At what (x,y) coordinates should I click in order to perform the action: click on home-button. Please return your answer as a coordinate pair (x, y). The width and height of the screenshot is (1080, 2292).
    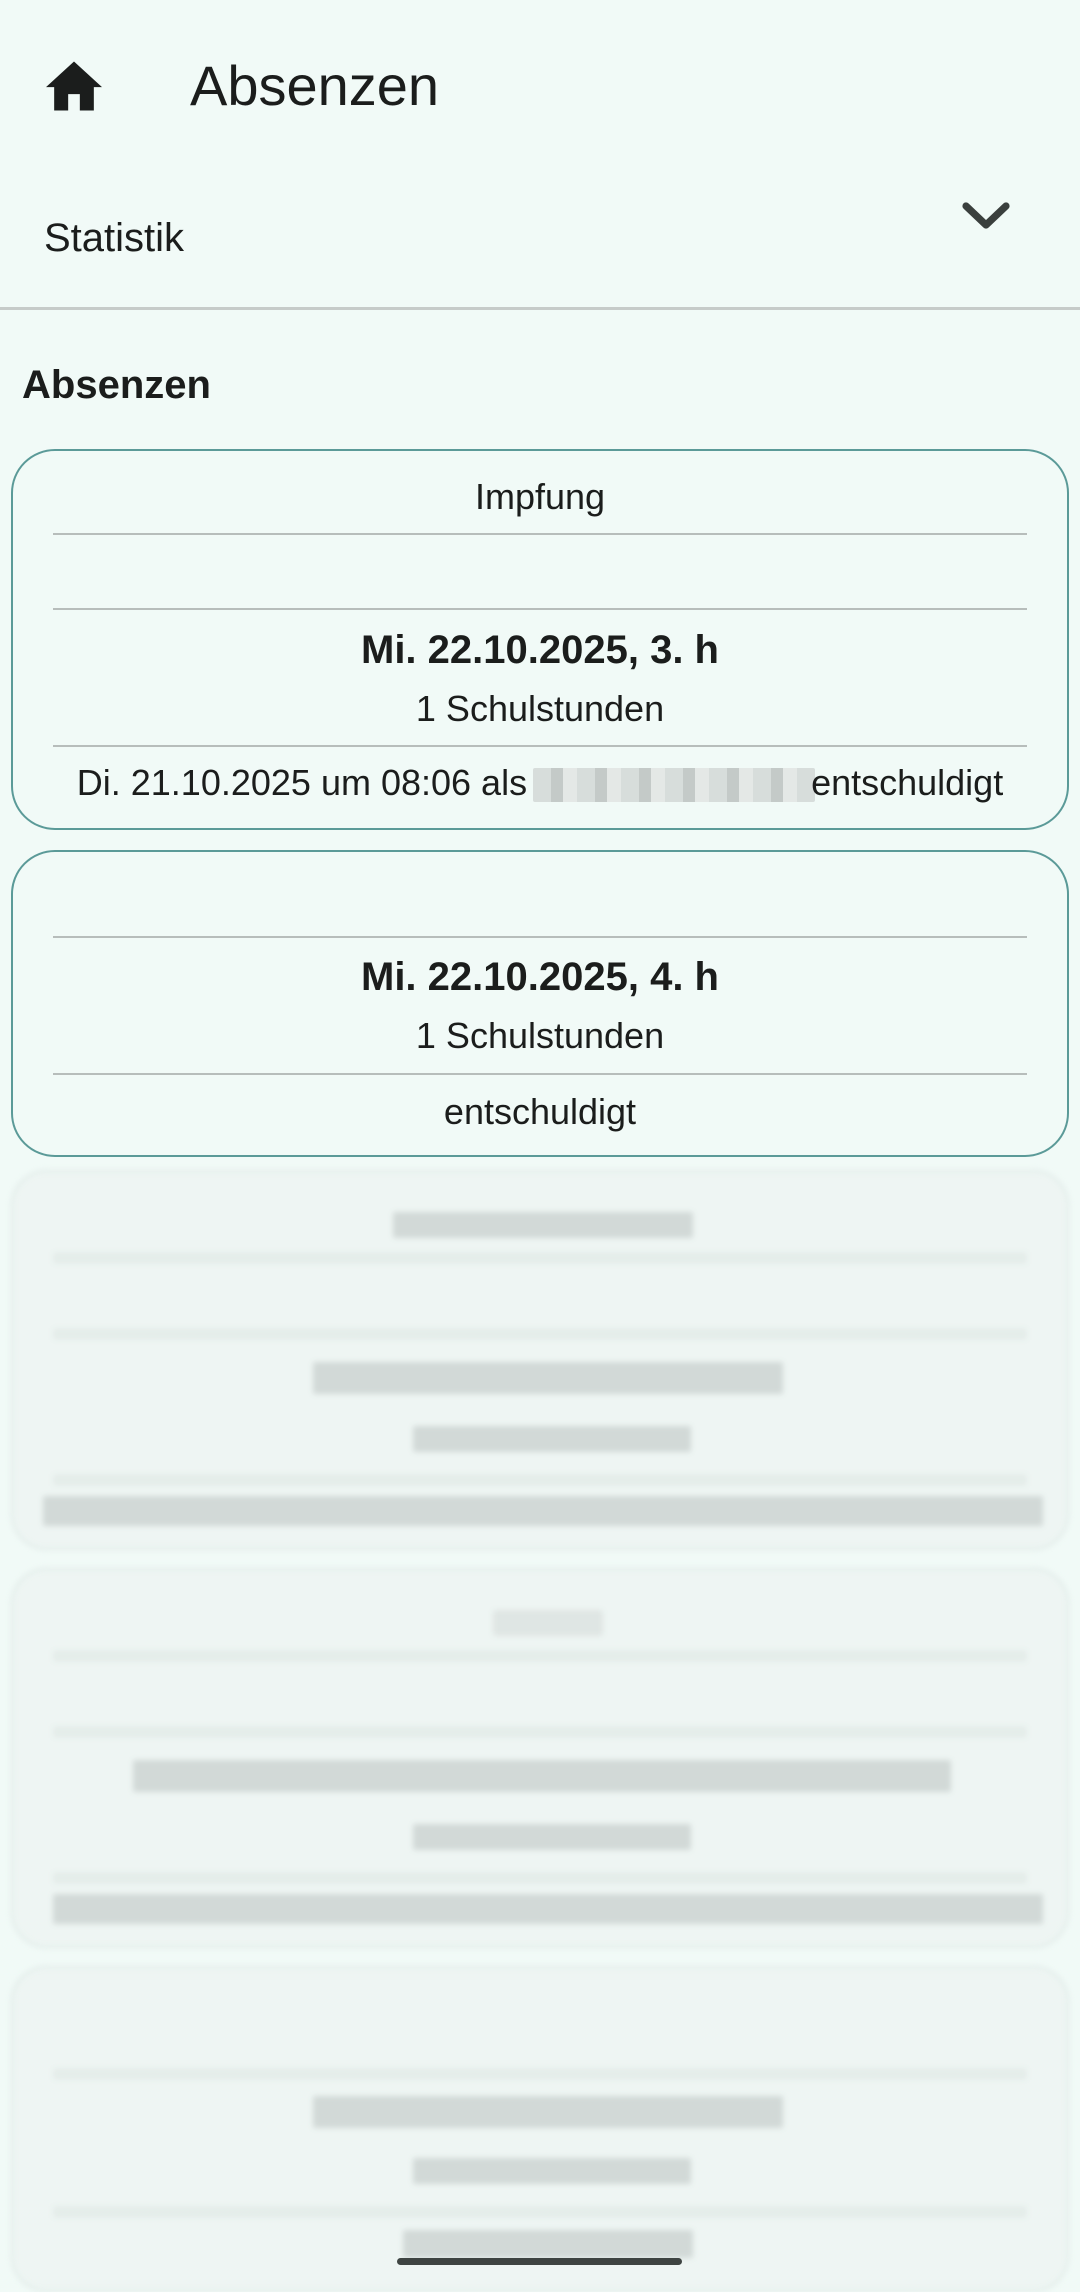
    Looking at the image, I should click on (74, 86).